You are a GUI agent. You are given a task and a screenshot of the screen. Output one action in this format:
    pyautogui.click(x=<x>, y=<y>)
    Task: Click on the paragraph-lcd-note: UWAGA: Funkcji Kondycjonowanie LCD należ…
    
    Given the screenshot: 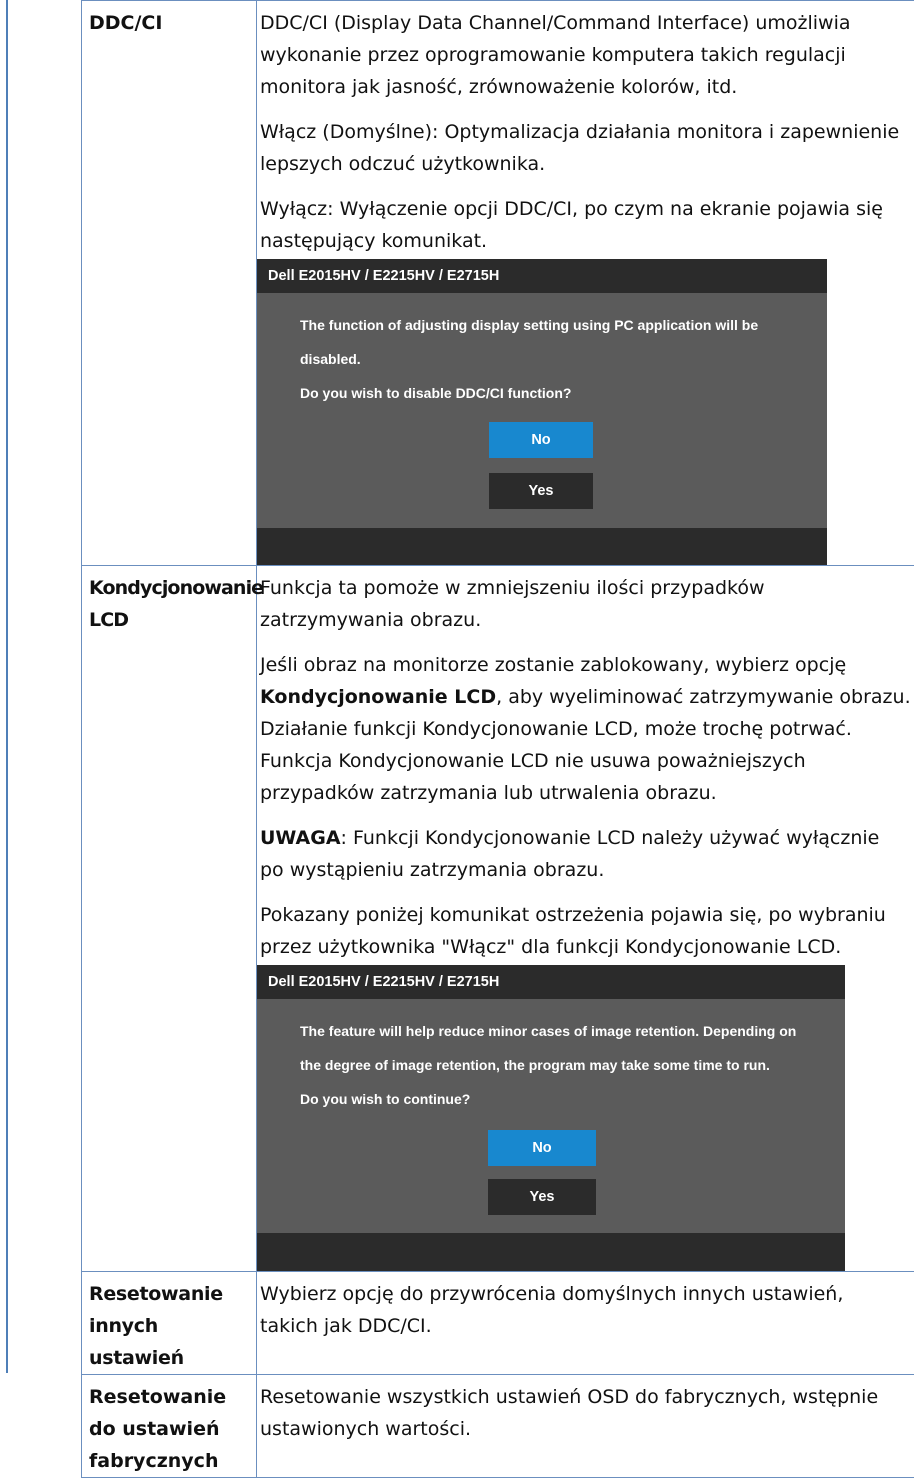 What is the action you would take?
    pyautogui.click(x=587, y=854)
    